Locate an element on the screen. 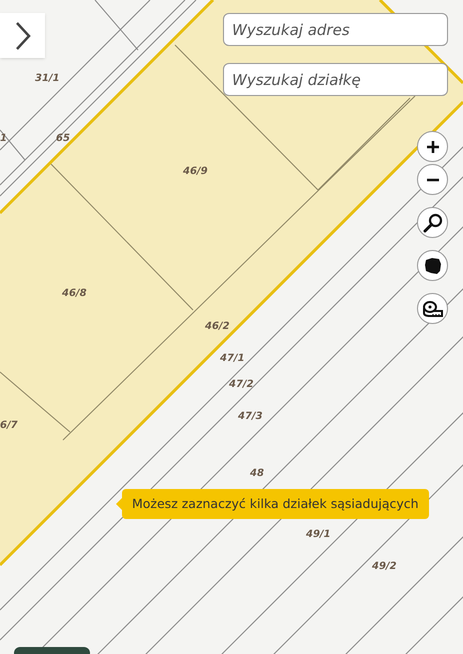  parcel-label: 46/8 is located at coordinates (74, 294).